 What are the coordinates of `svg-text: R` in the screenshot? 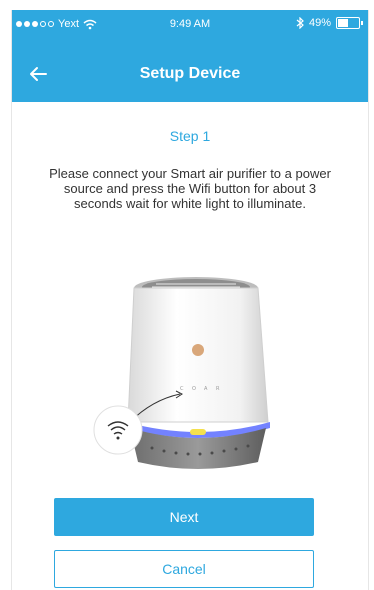 It's located at (218, 389).